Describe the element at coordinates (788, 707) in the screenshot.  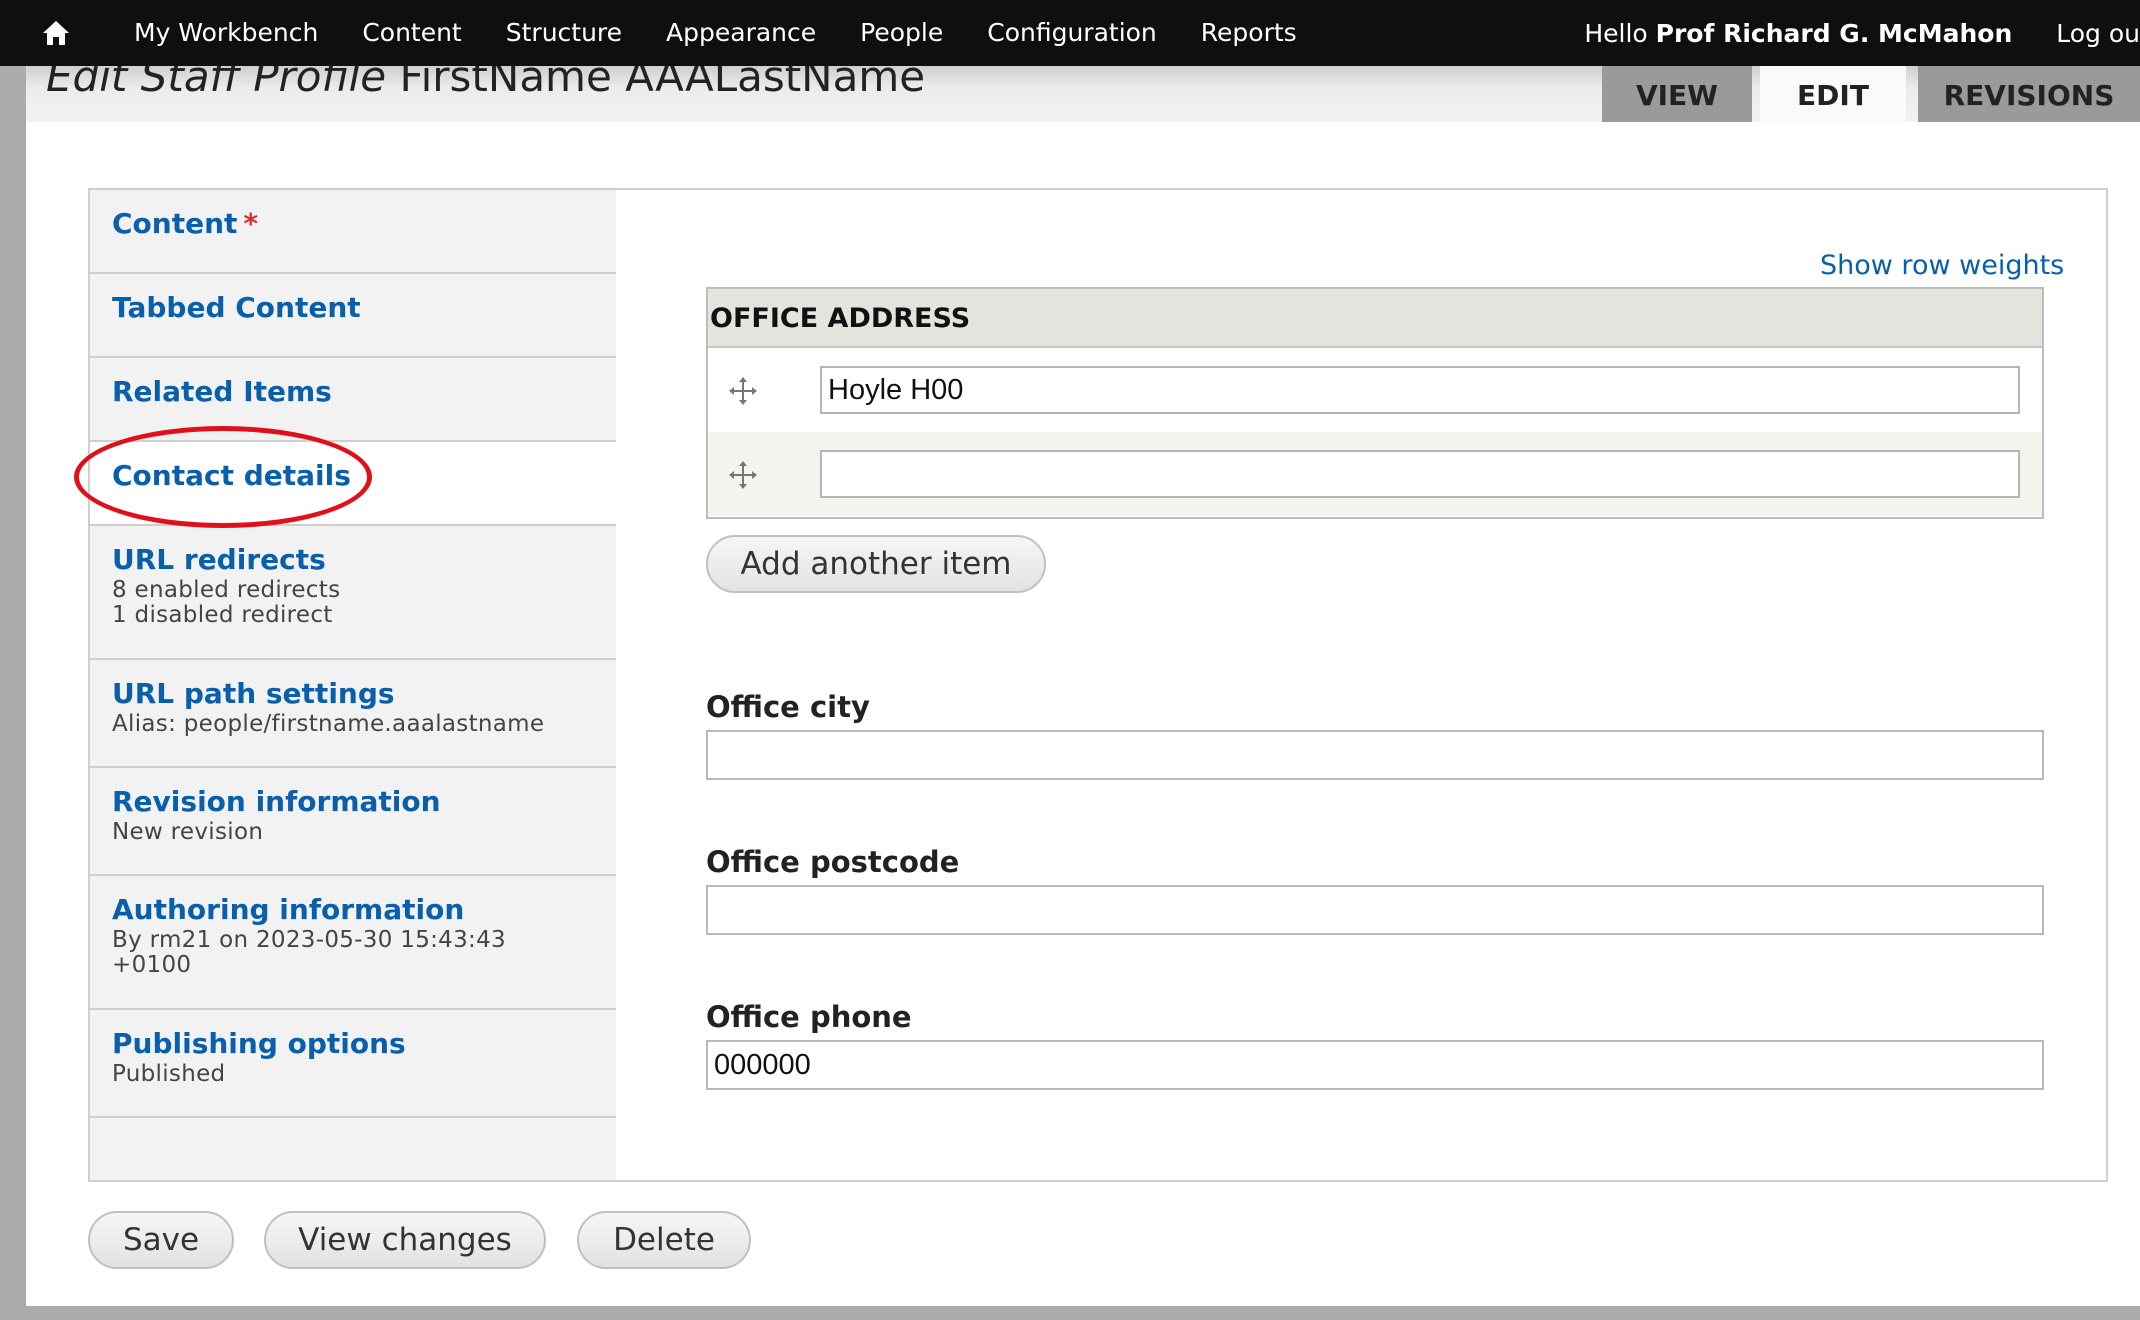
I see `office-city-label: Office city` at that location.